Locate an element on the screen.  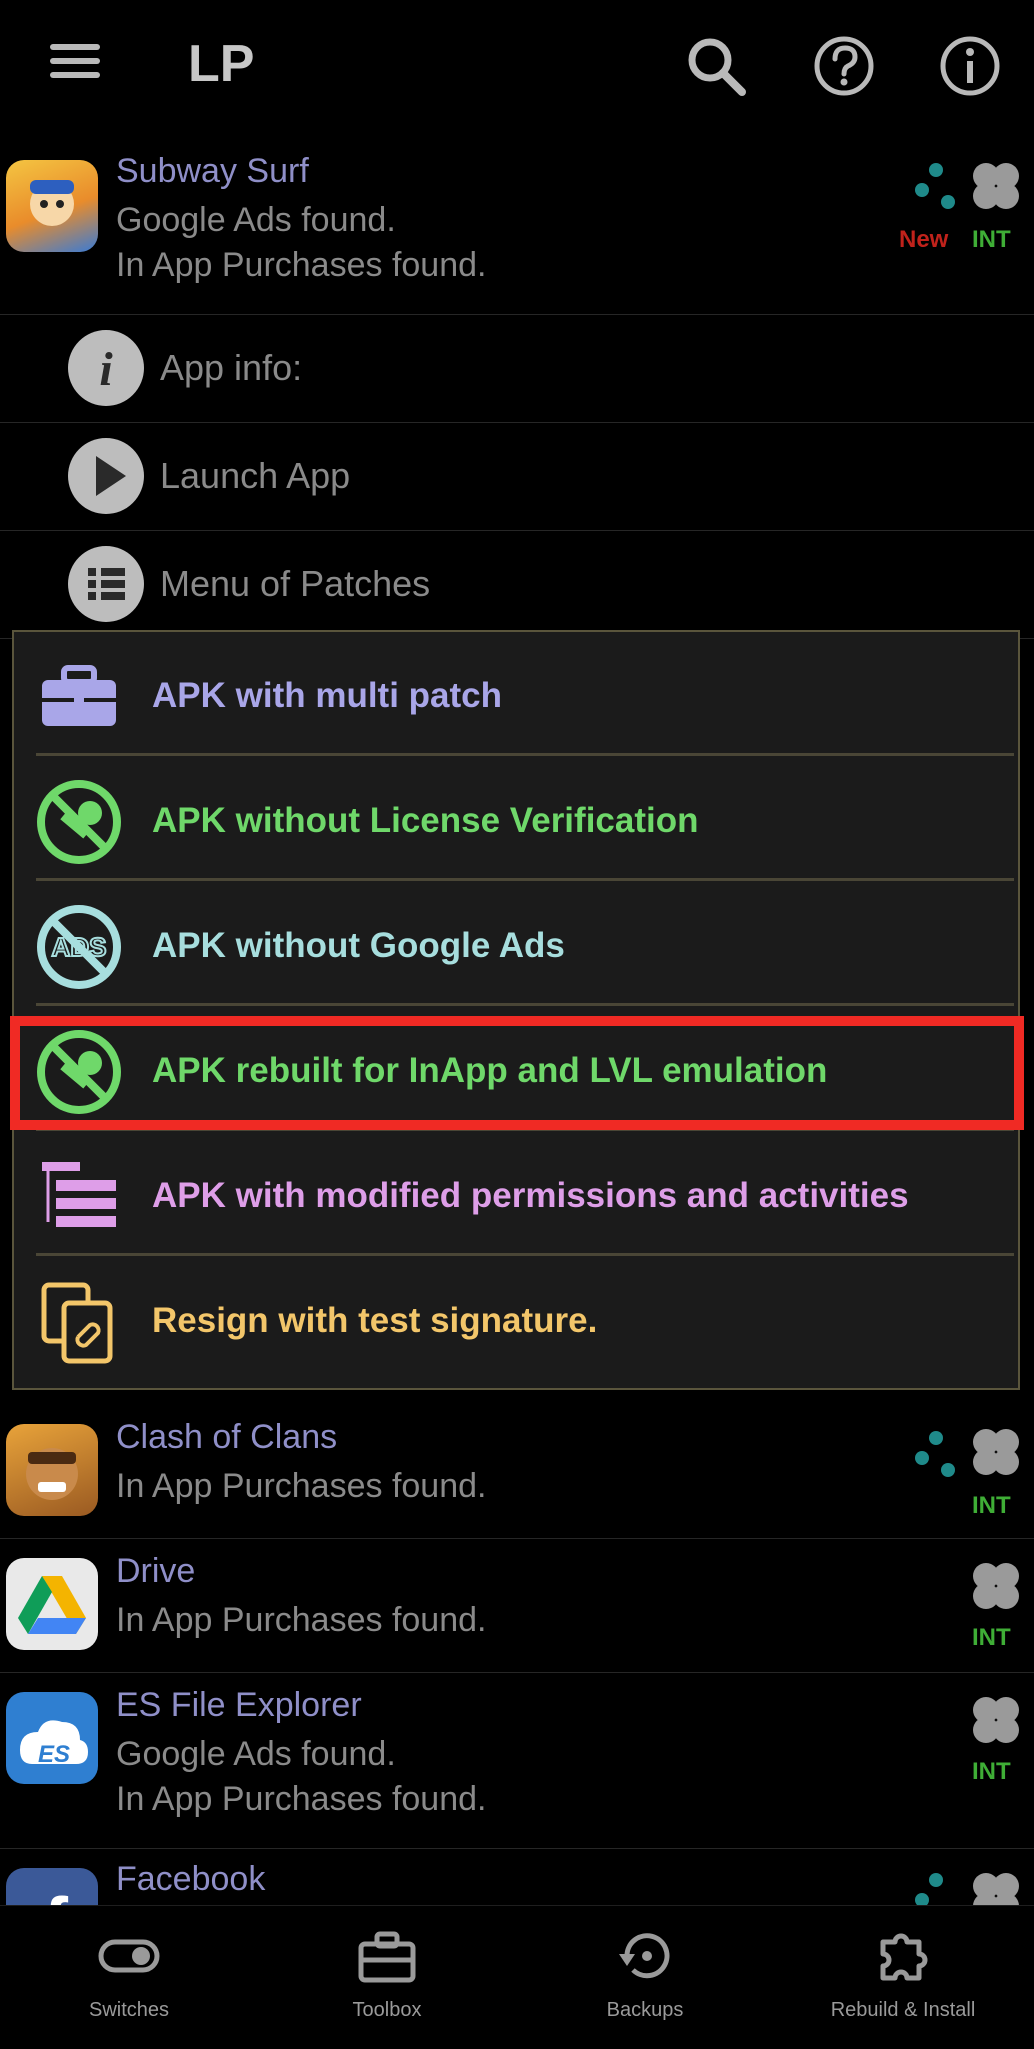
svg-text: i is located at coordinates (106, 369).